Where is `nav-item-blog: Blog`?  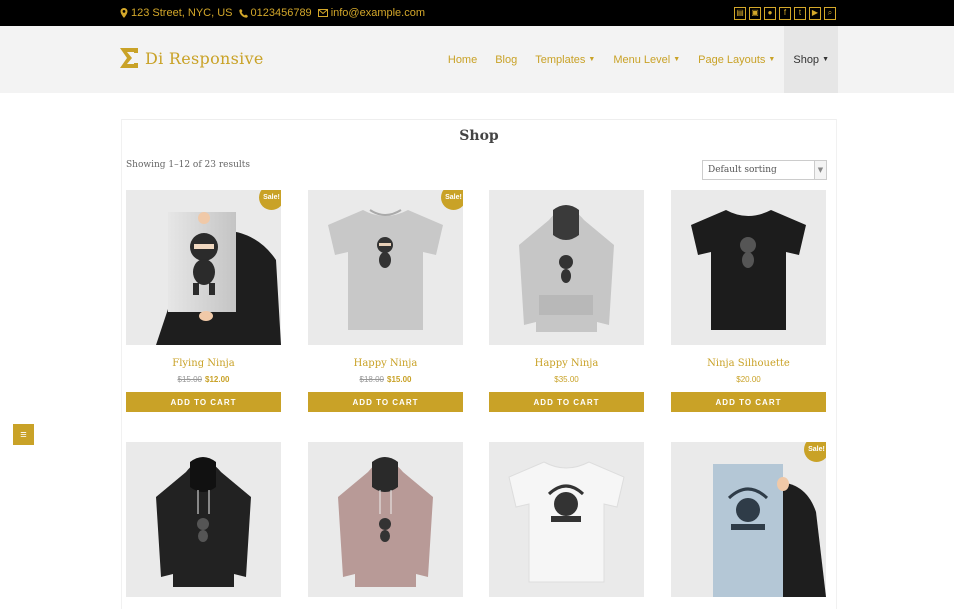 nav-item-blog: Blog is located at coordinates (506, 59).